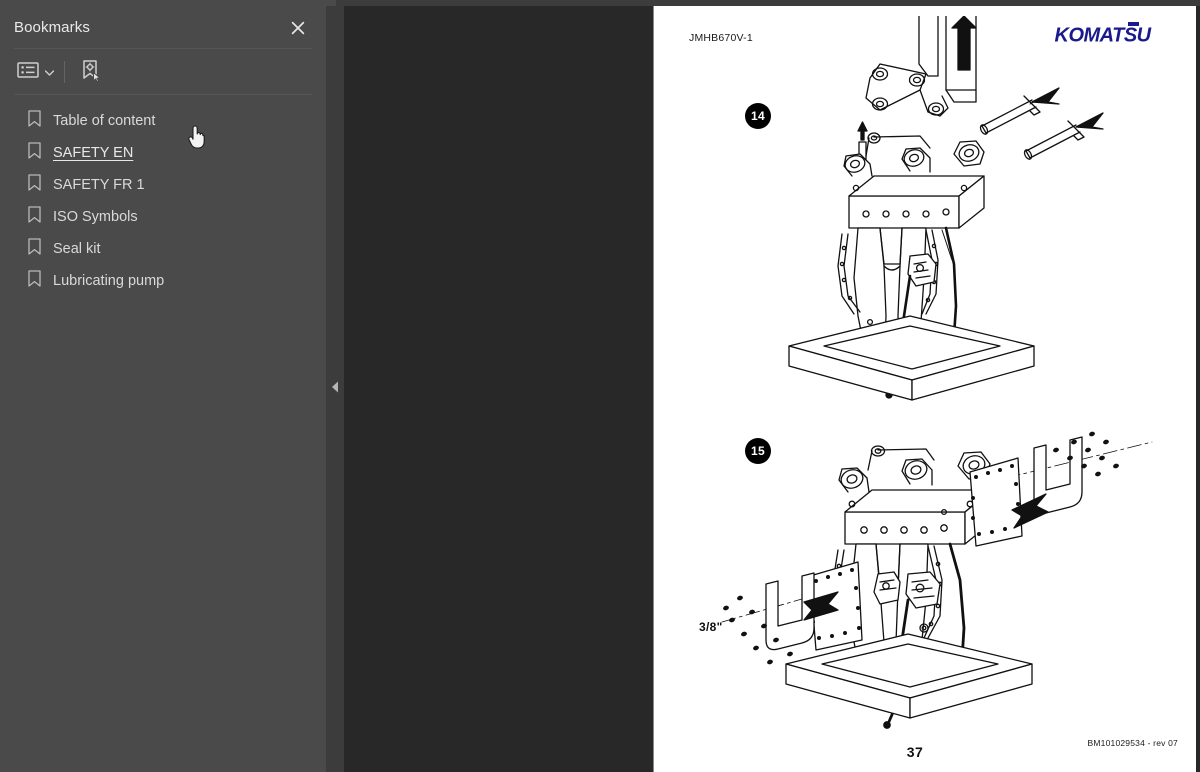 Image resolution: width=1200 pixels, height=772 pixels. I want to click on bookmark-item-label: ISO Symbols, so click(95, 216).